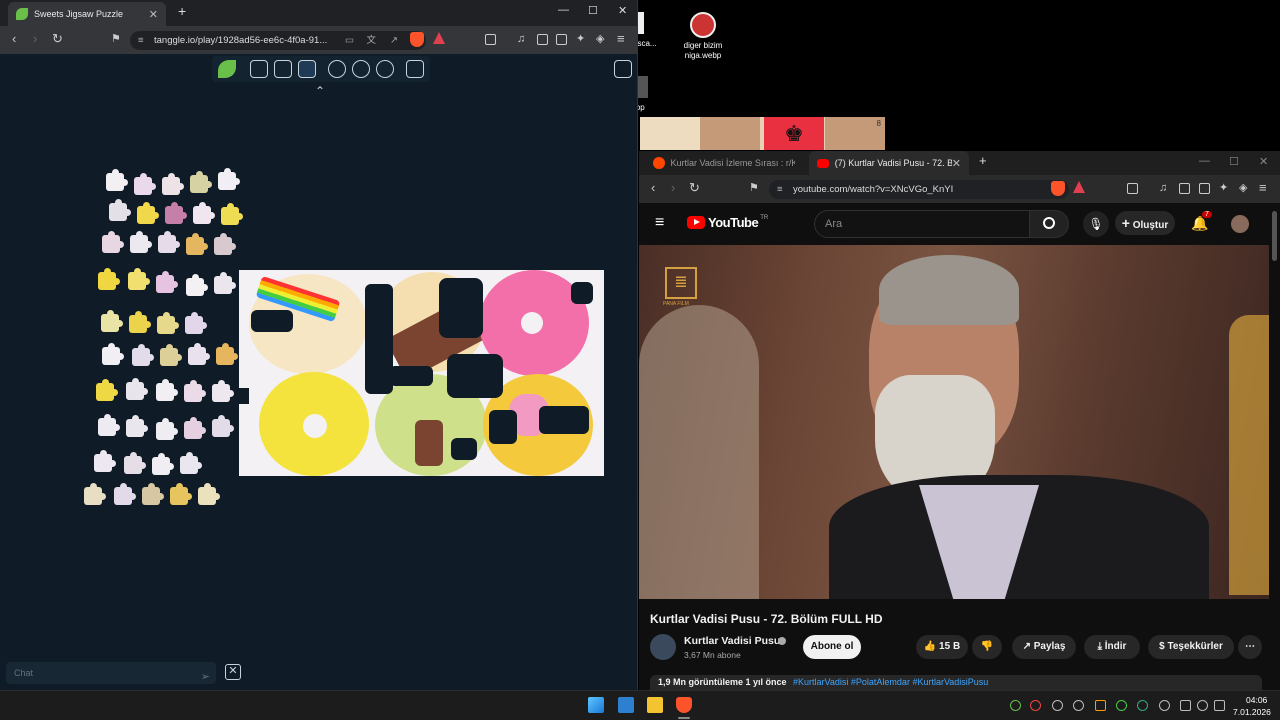 This screenshot has height=720, width=1280. What do you see at coordinates (1223, 188) in the screenshot?
I see `leo-ai-icon: ✦` at bounding box center [1223, 188].